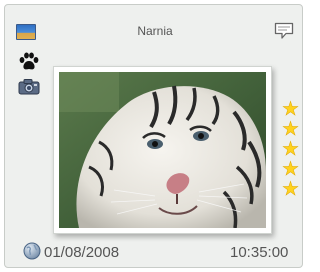  I want to click on speech-bubble-icon, so click(284, 31).